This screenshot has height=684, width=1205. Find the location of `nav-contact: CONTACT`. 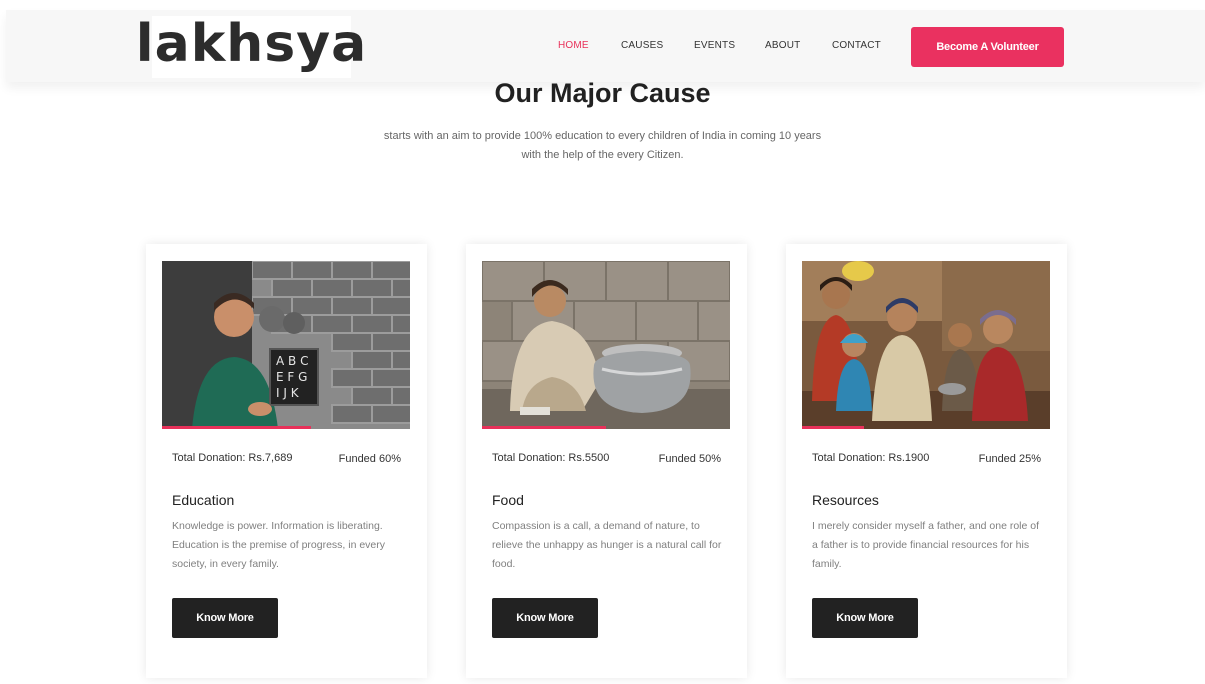

nav-contact: CONTACT is located at coordinates (856, 45).